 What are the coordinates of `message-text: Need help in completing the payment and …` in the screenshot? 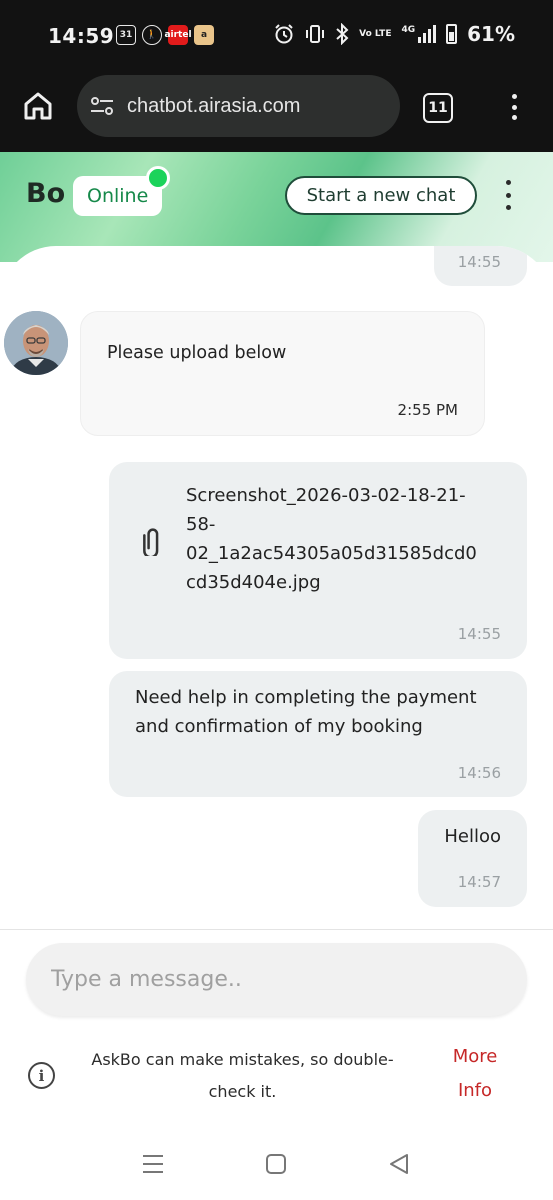 It's located at (306, 712).